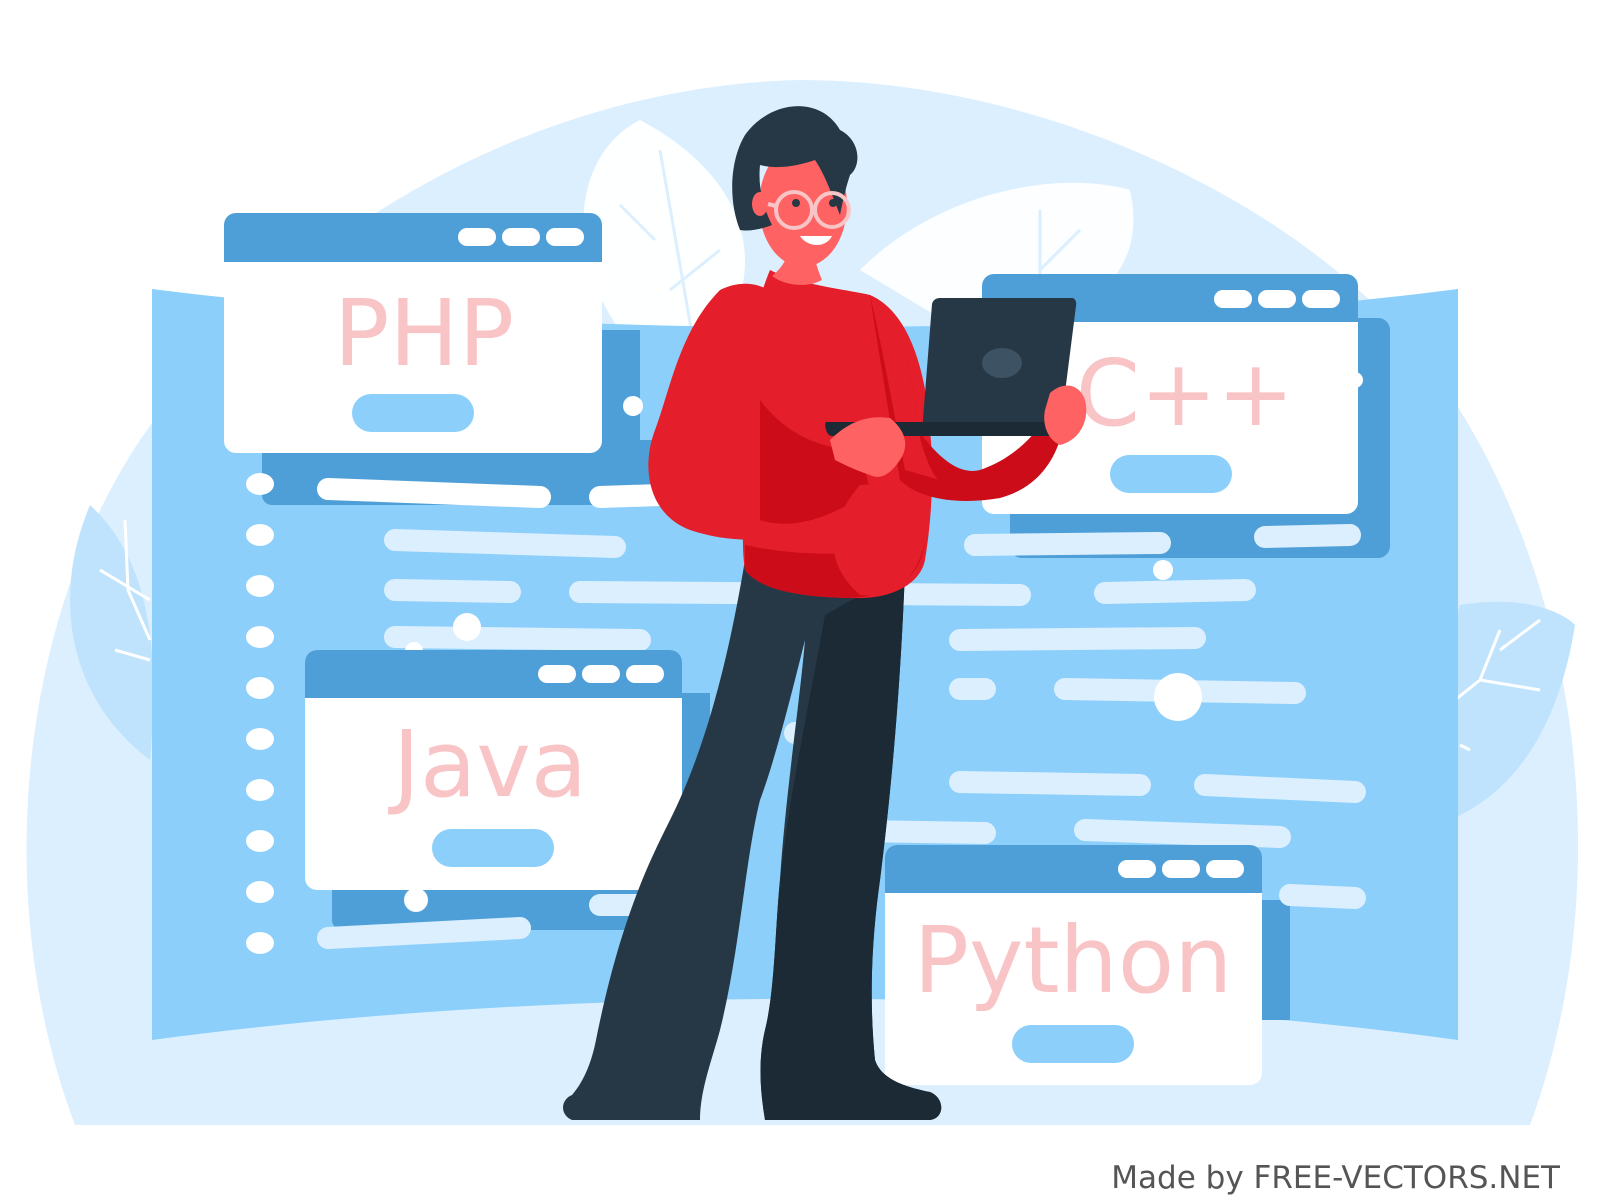 This screenshot has height=1200, width=1600. What do you see at coordinates (424, 333) in the screenshot?
I see `php-label: PHP` at bounding box center [424, 333].